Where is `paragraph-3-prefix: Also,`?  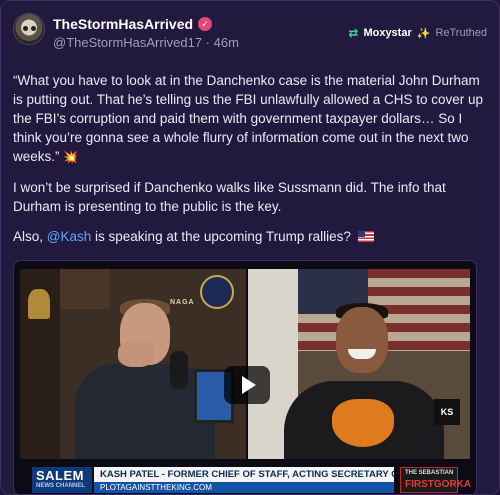
paragraph-3-prefix: Also, is located at coordinates (28, 236).